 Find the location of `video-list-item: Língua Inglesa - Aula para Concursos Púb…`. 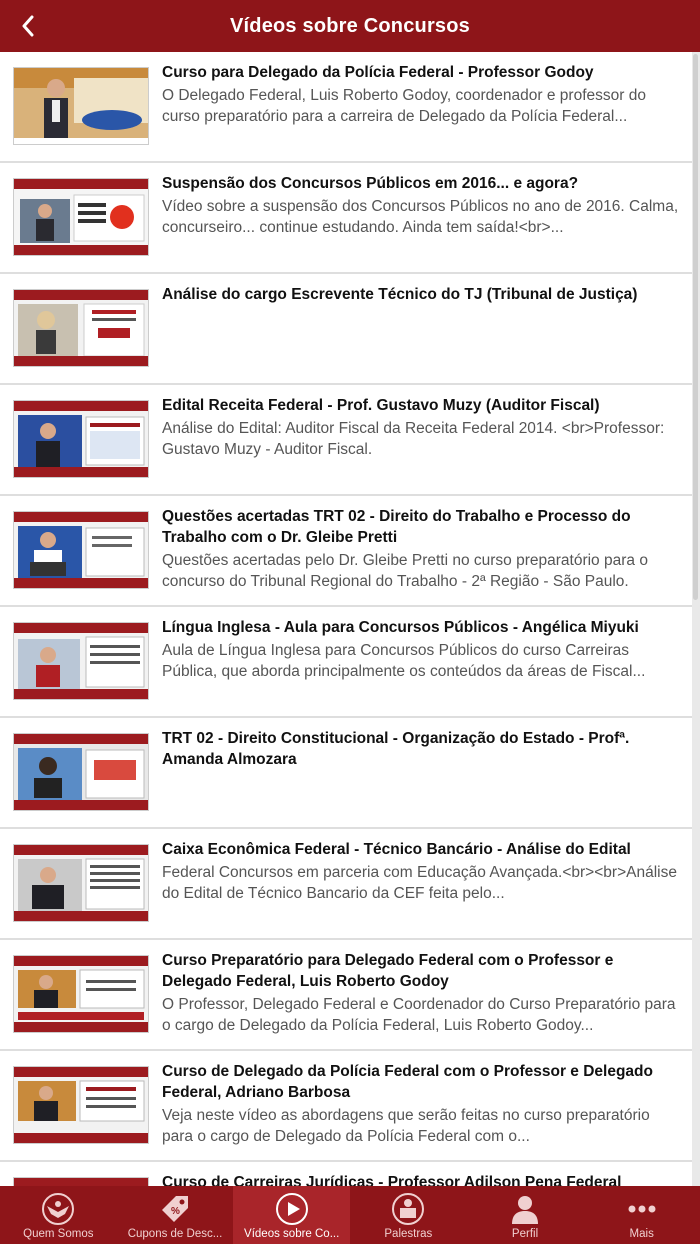

video-list-item: Língua Inglesa - Aula para Concursos Púb… is located at coordinates (346, 662).